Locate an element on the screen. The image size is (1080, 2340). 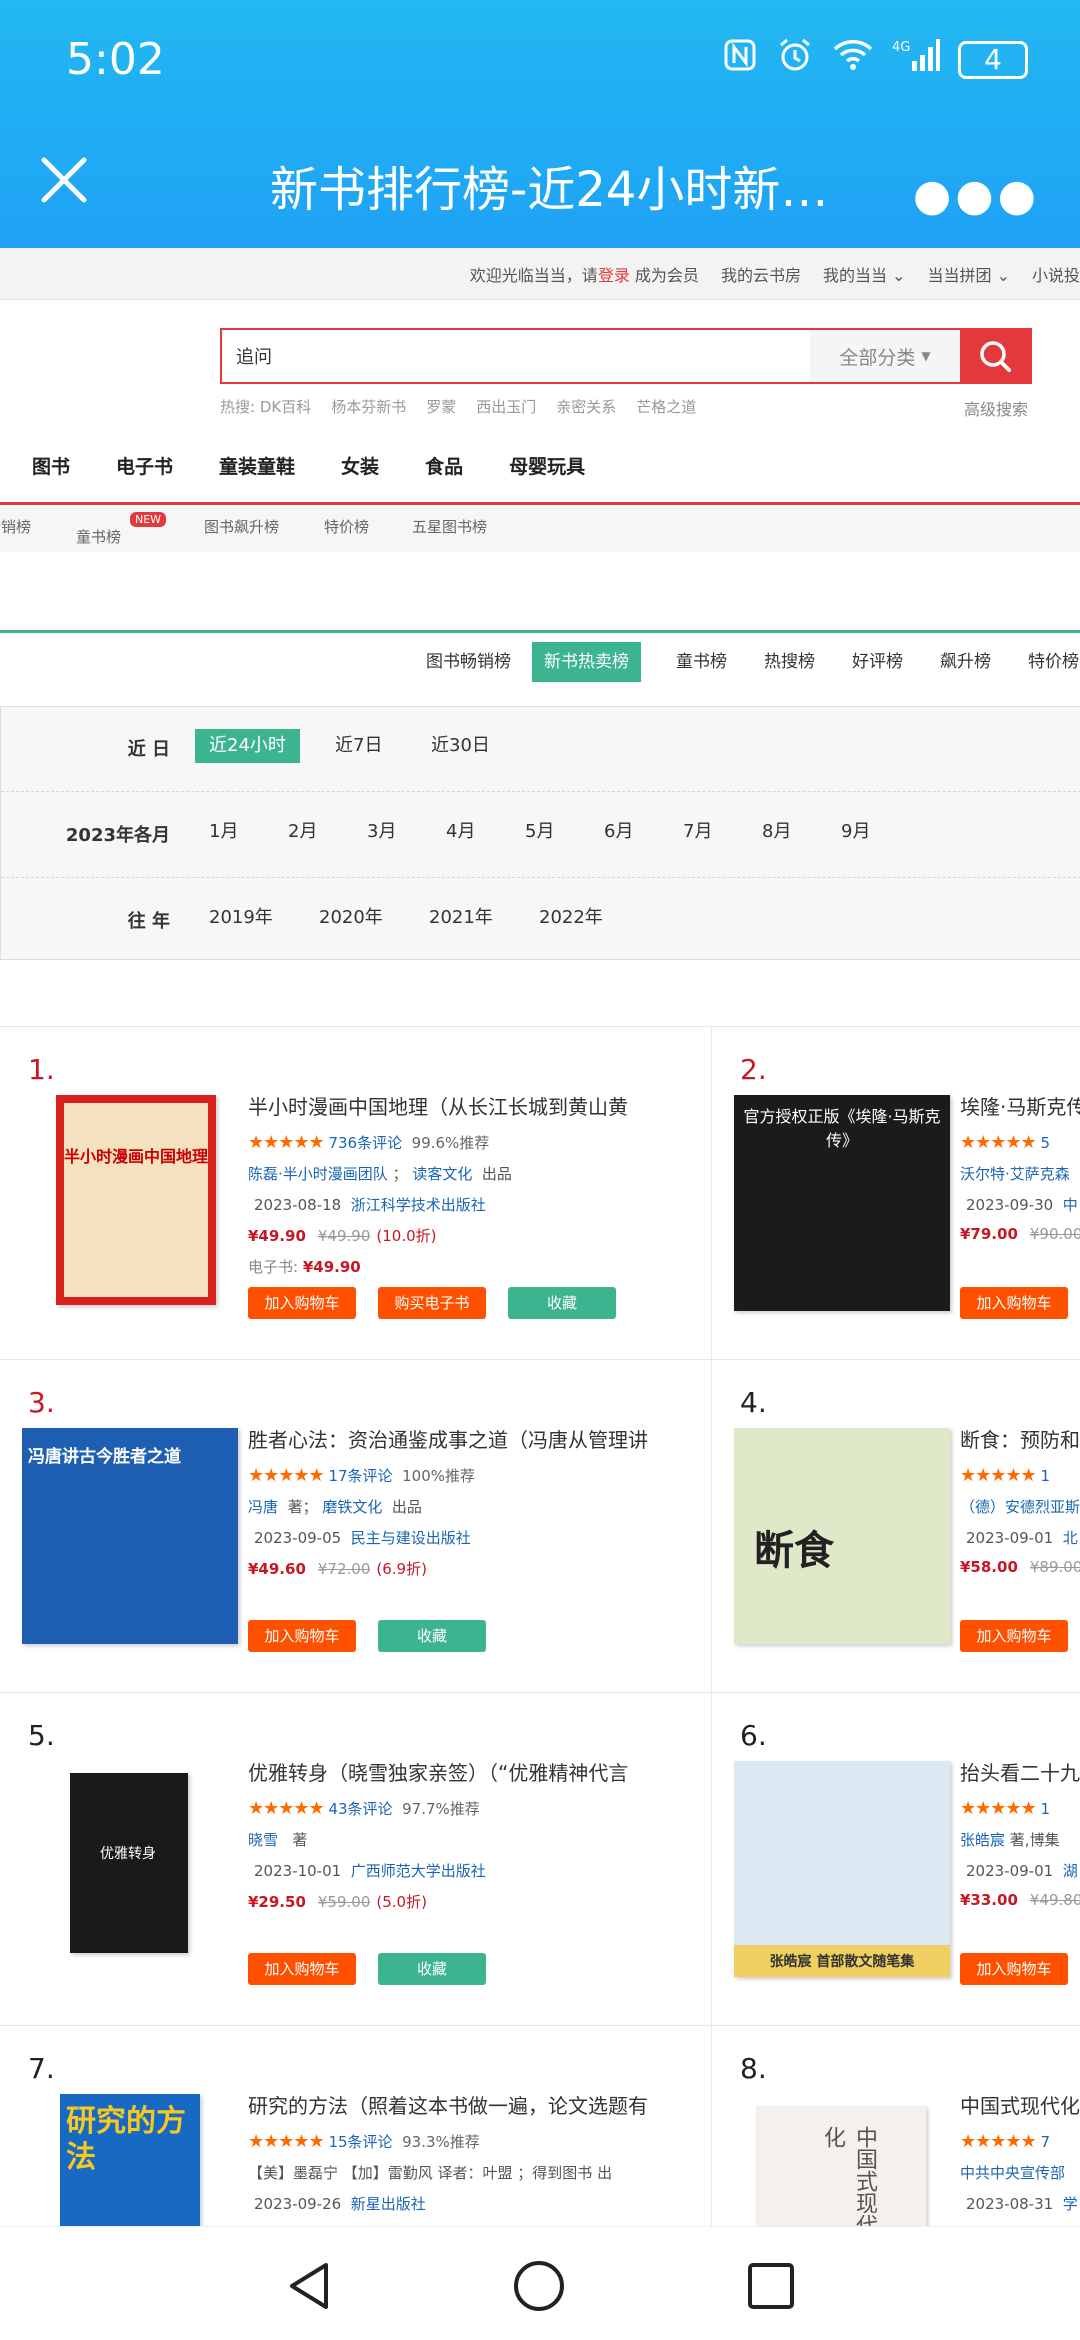
press-link: 湖 is located at coordinates (1070, 1871).